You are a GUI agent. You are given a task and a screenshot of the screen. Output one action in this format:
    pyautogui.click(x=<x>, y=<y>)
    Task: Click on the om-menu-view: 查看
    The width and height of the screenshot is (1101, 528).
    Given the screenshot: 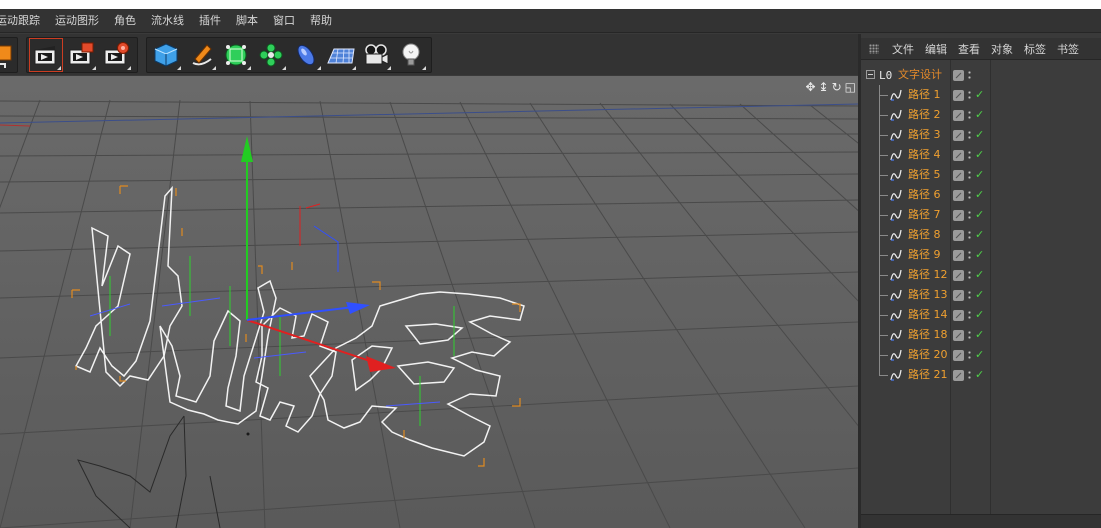 What is the action you would take?
    pyautogui.click(x=969, y=49)
    